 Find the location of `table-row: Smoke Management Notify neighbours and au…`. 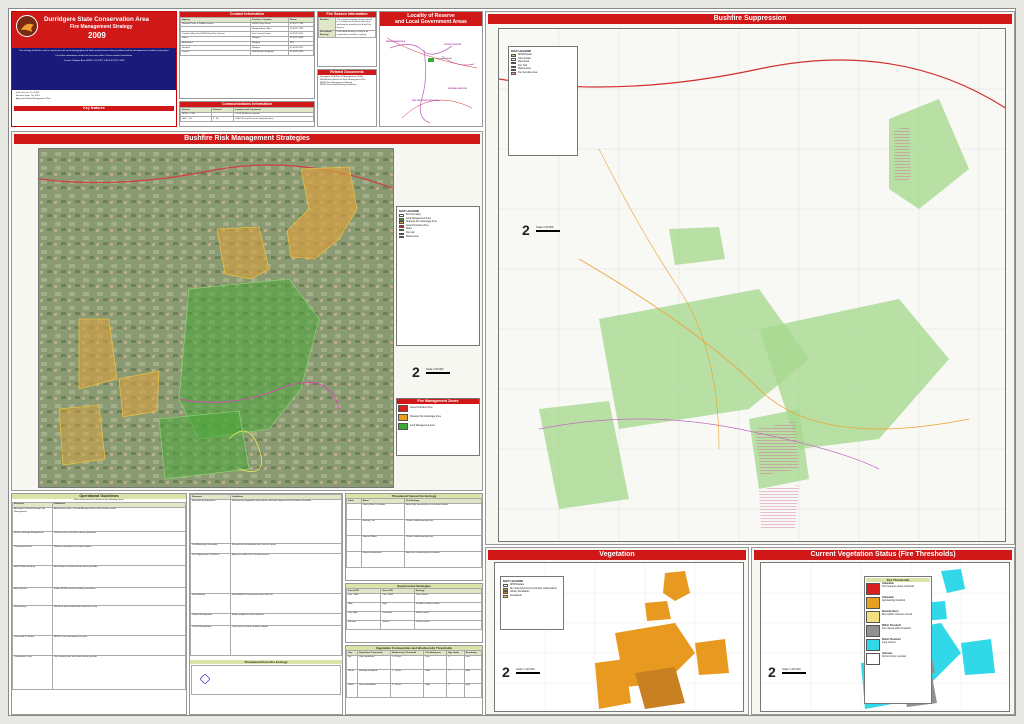

table-row: Smoke Management Notify neighbours and au… is located at coordinates (266, 619).